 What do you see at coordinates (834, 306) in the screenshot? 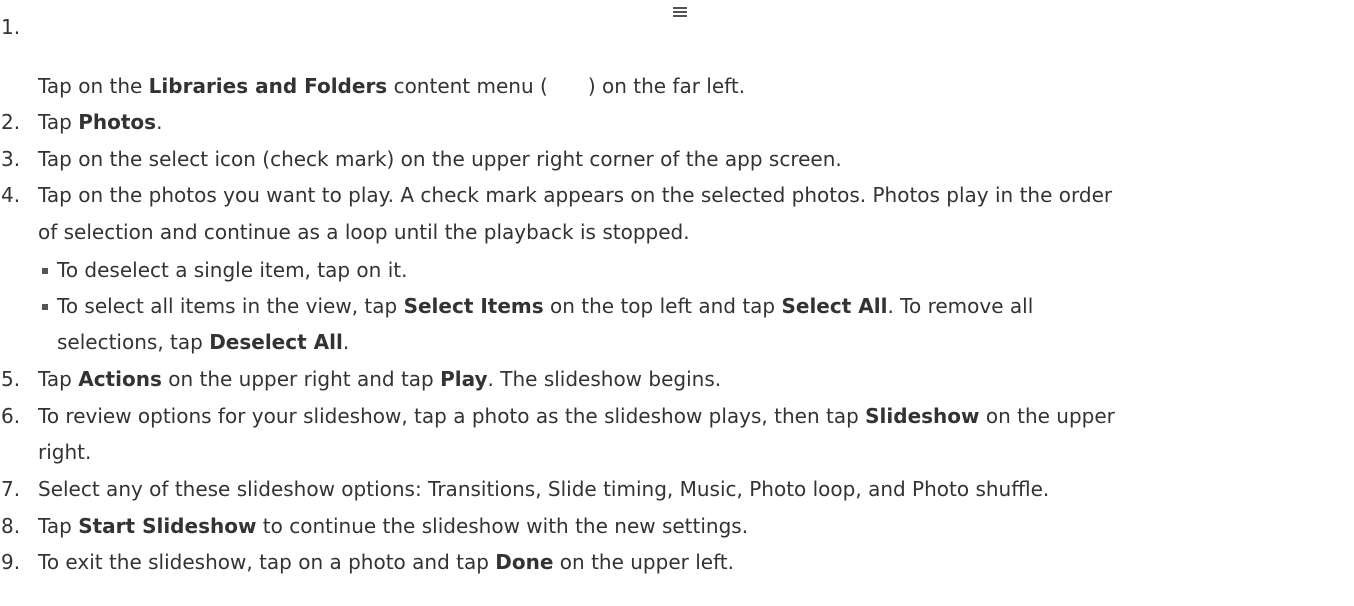
I see `select-all-label: Select All` at bounding box center [834, 306].